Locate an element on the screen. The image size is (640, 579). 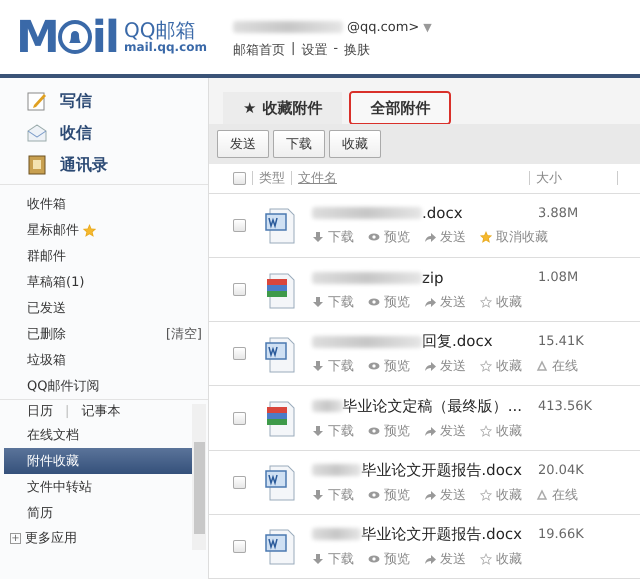
triangle-nodes-icon is located at coordinates (542, 366).